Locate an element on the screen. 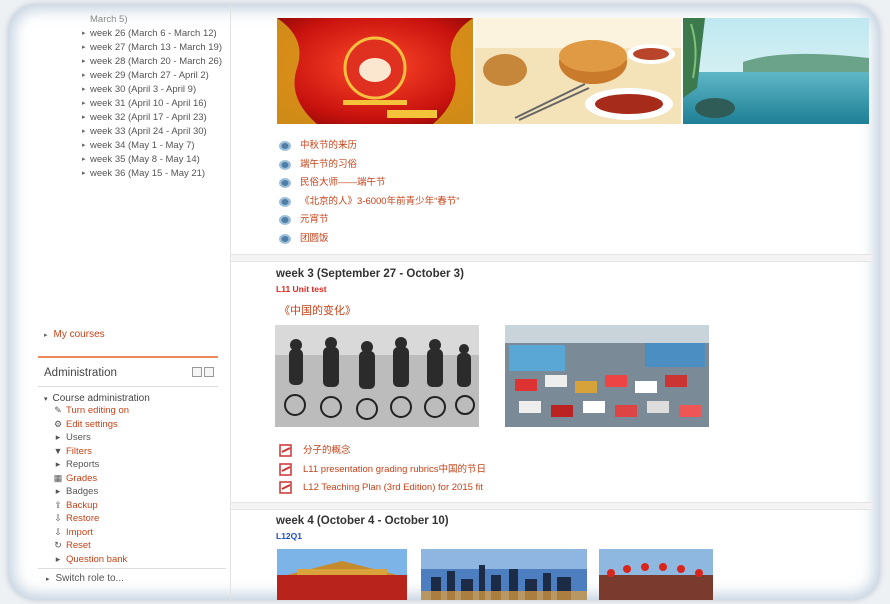  admin-item-reset: ↻ Reset is located at coordinates (135, 546).